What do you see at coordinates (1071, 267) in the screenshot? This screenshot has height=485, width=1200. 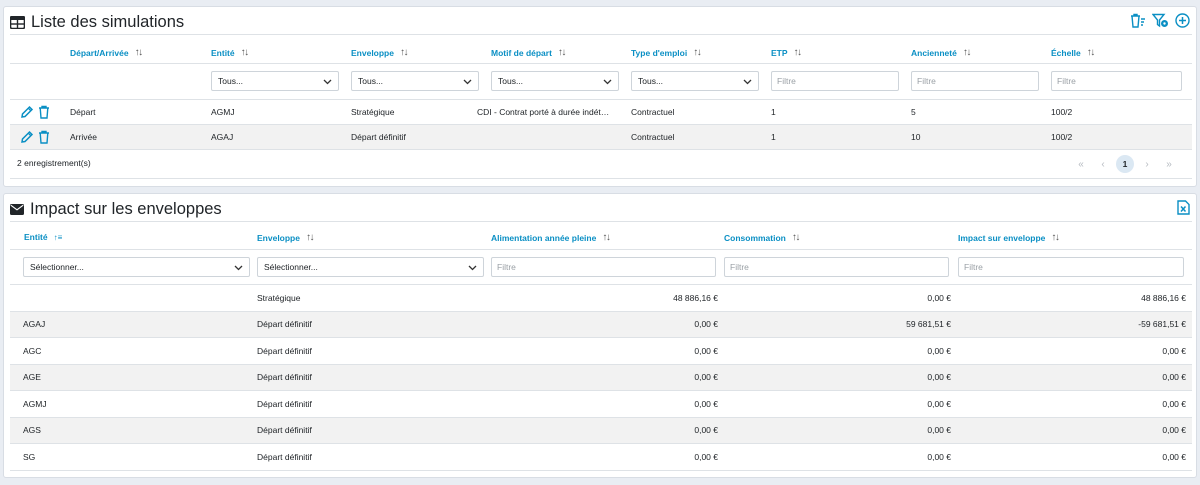 I see `impact-filter` at bounding box center [1071, 267].